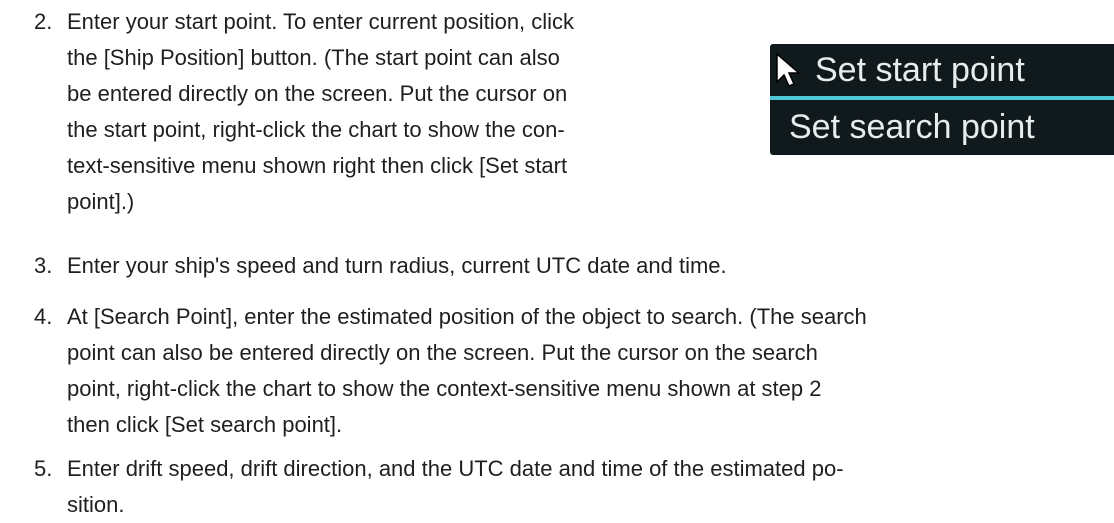 Image resolution: width=1114 pixels, height=523 pixels. I want to click on menu-item-label: Set search point, so click(912, 127).